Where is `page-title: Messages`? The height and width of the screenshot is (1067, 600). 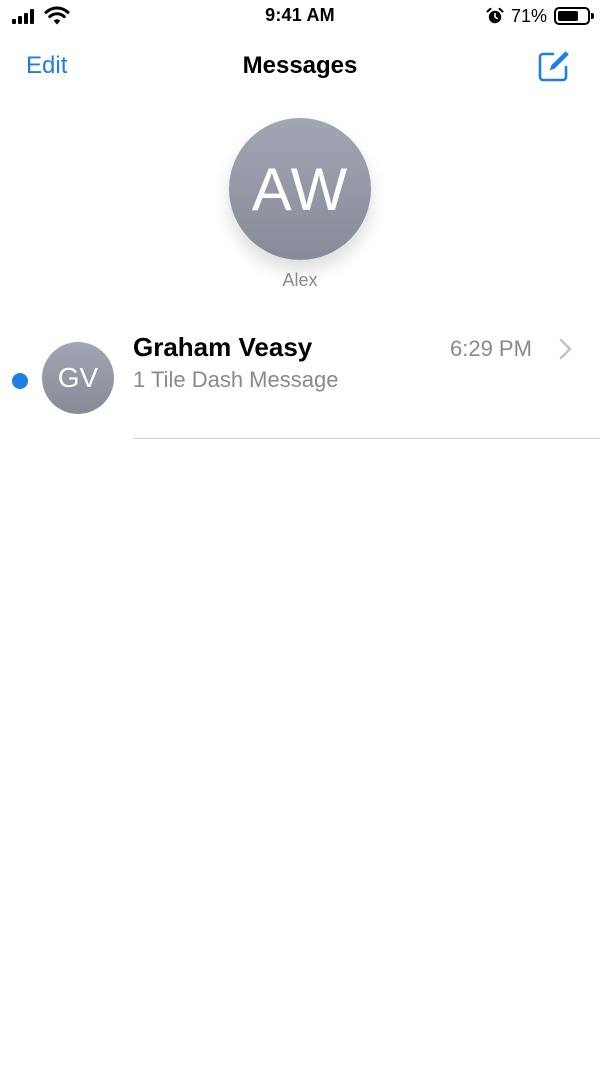 page-title: Messages is located at coordinates (300, 65).